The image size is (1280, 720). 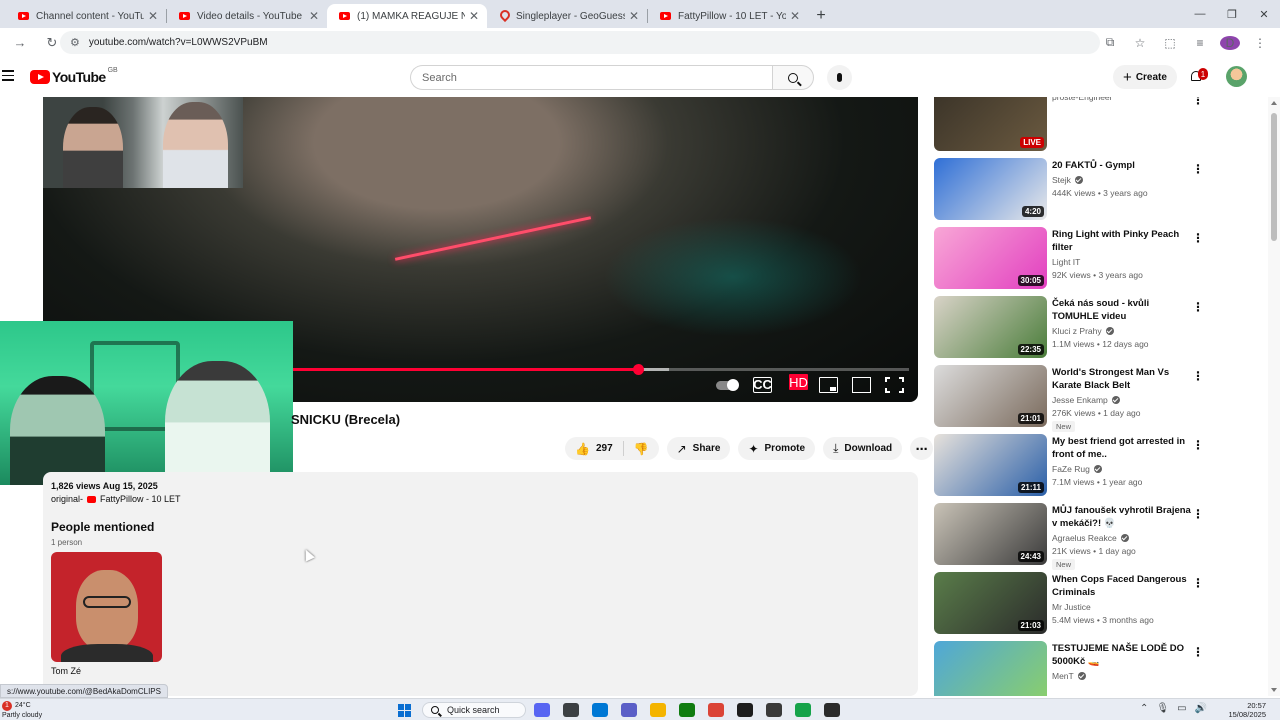 What do you see at coordinates (247, 16) in the screenshot?
I see `browser-tab: Video details - YouTube Studio ✕` at bounding box center [247, 16].